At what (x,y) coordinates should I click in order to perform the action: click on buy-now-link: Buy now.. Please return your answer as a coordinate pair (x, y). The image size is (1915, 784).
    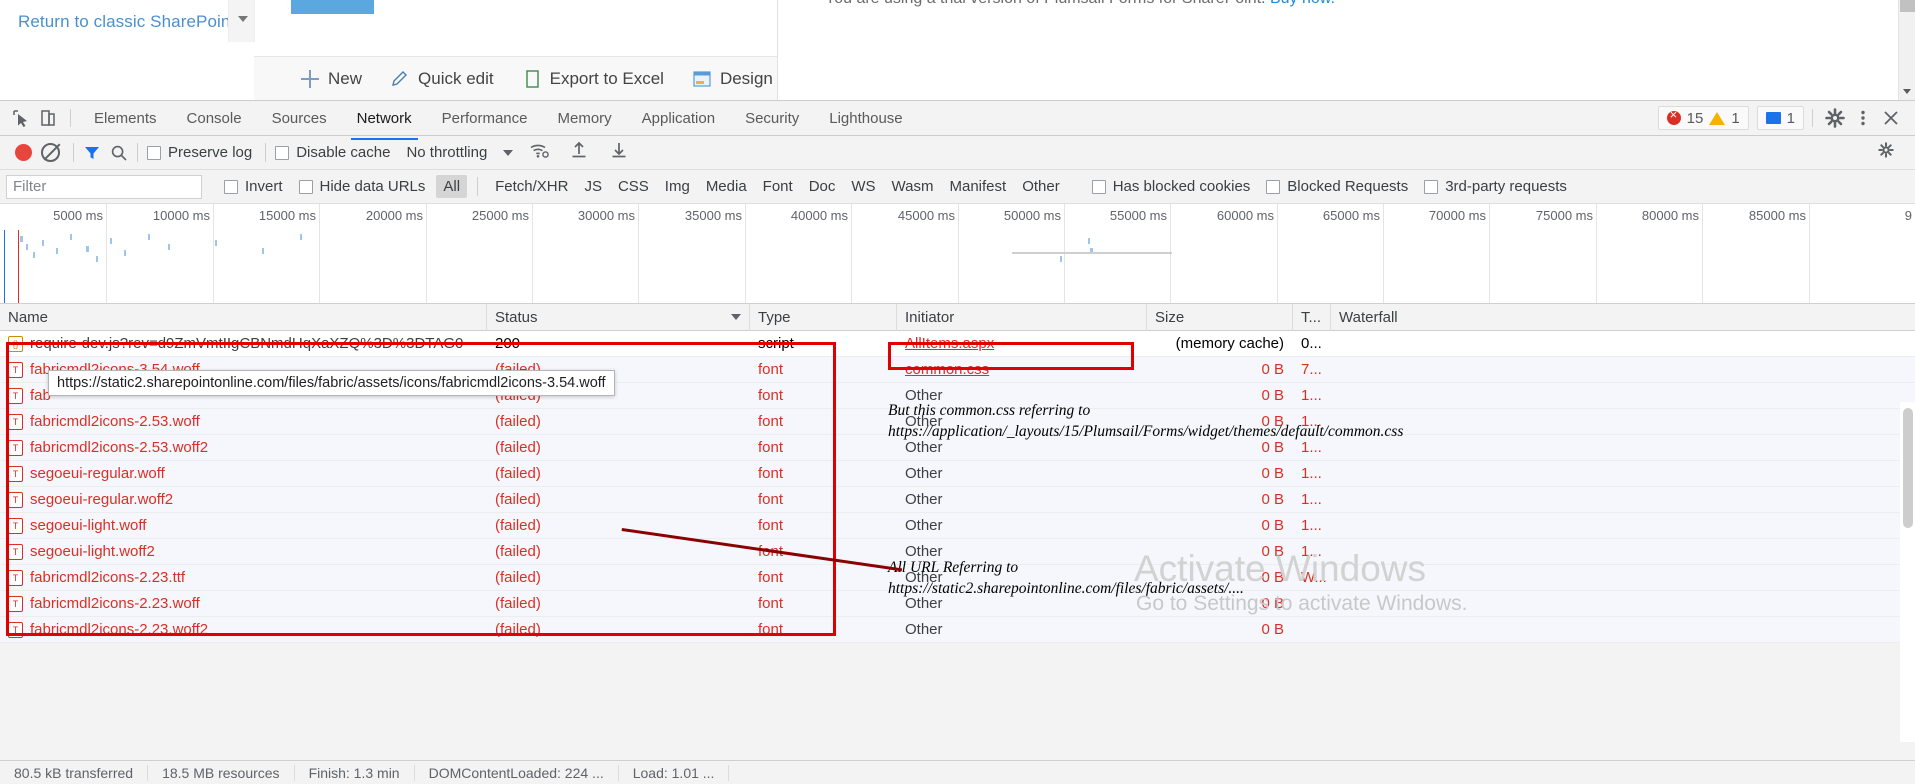
    Looking at the image, I should click on (1302, 3).